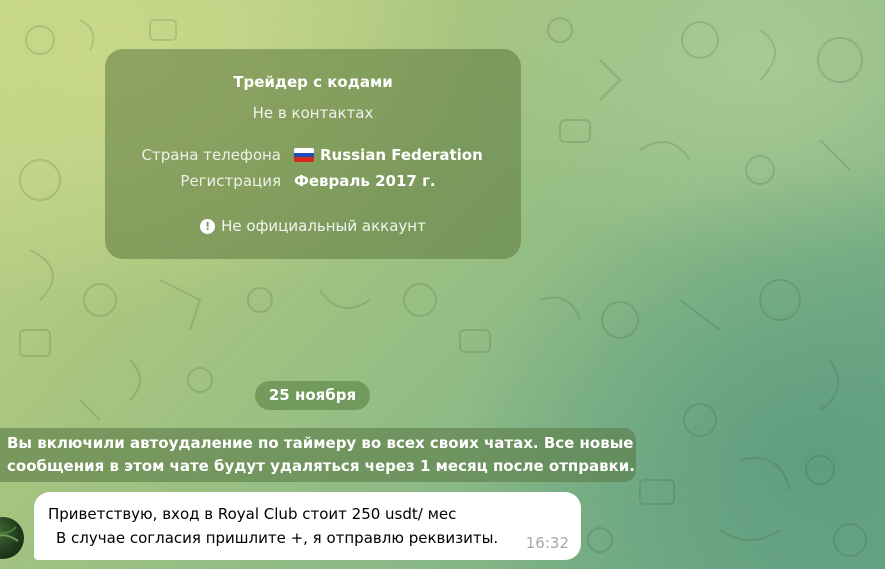  Describe the element at coordinates (313, 113) in the screenshot. I see `contact-status: Не в контактах` at that location.